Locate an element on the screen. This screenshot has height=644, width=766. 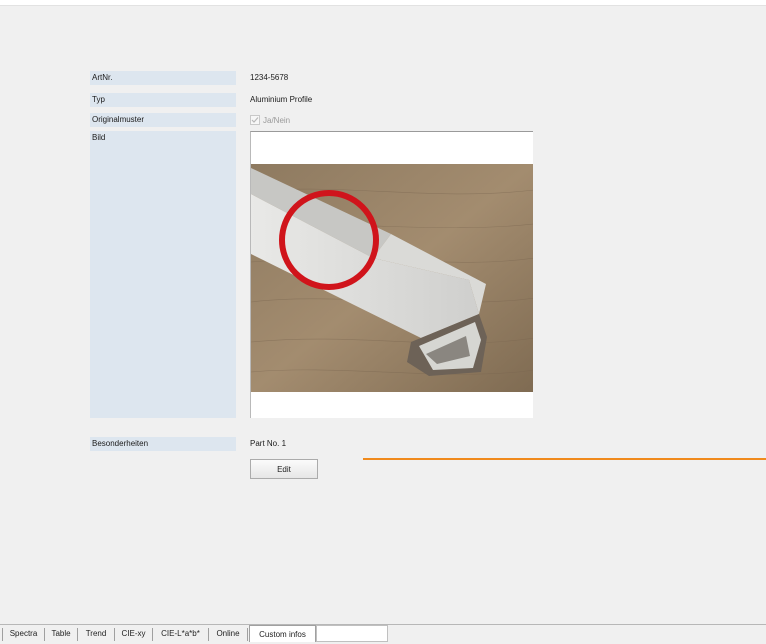
tab-table: Table is located at coordinates (60, 634).